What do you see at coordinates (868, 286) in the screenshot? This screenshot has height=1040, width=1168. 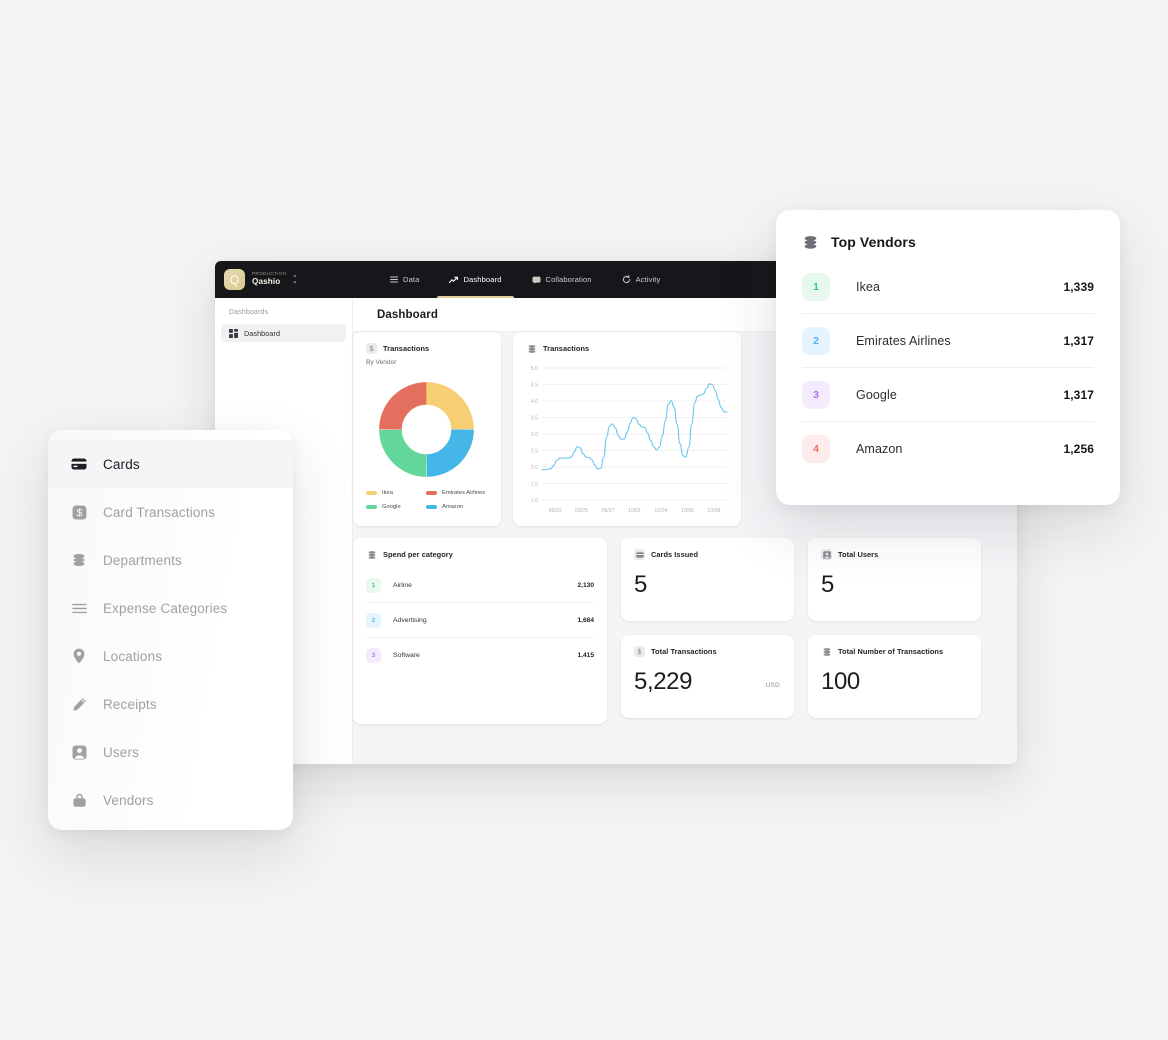 I see `vendor-name: Ikea` at bounding box center [868, 286].